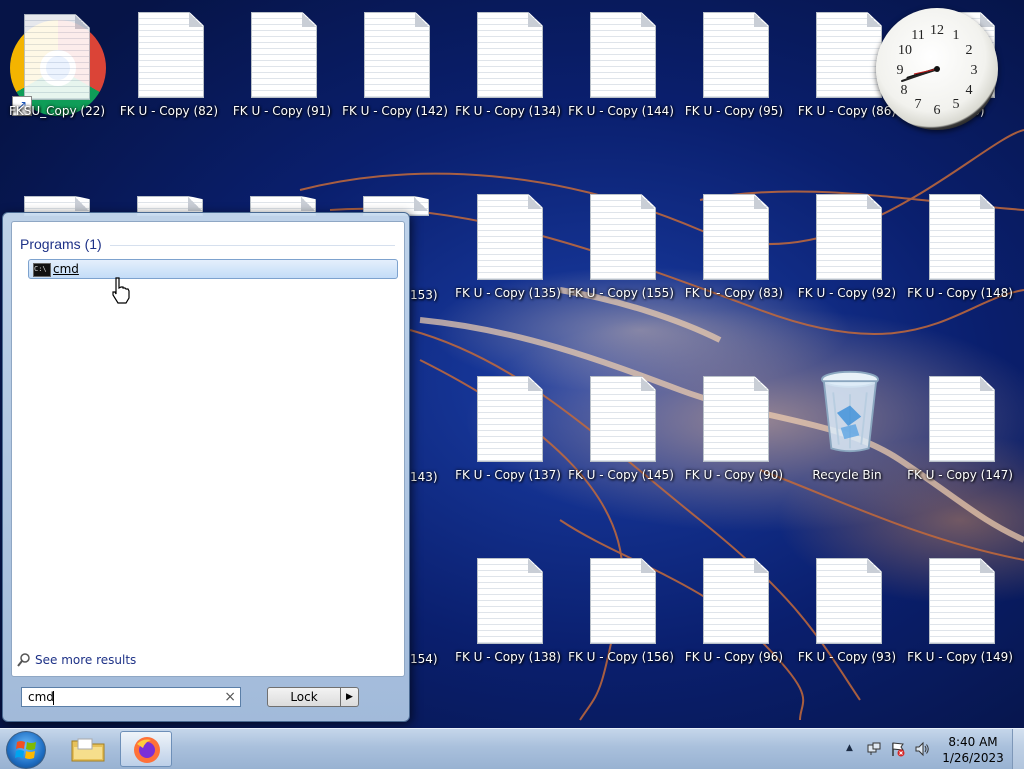  What do you see at coordinates (169, 111) in the screenshot?
I see `desktop-icon-label: FK U - Copy (82)` at bounding box center [169, 111].